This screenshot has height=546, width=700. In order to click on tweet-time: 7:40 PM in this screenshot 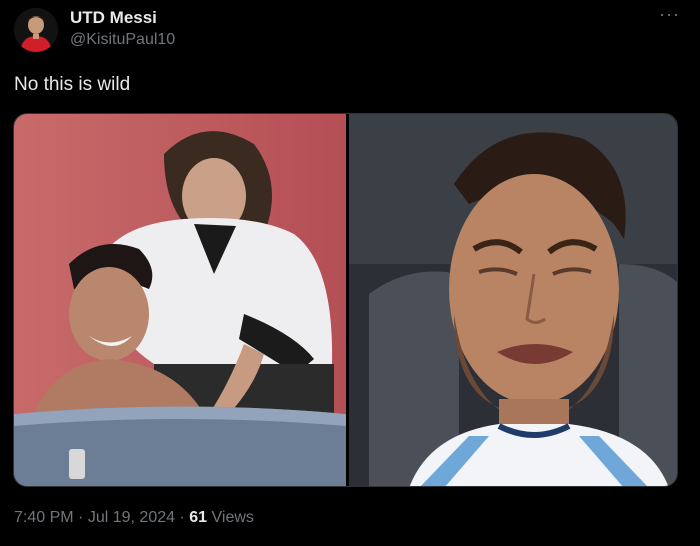, I will do `click(44, 517)`.